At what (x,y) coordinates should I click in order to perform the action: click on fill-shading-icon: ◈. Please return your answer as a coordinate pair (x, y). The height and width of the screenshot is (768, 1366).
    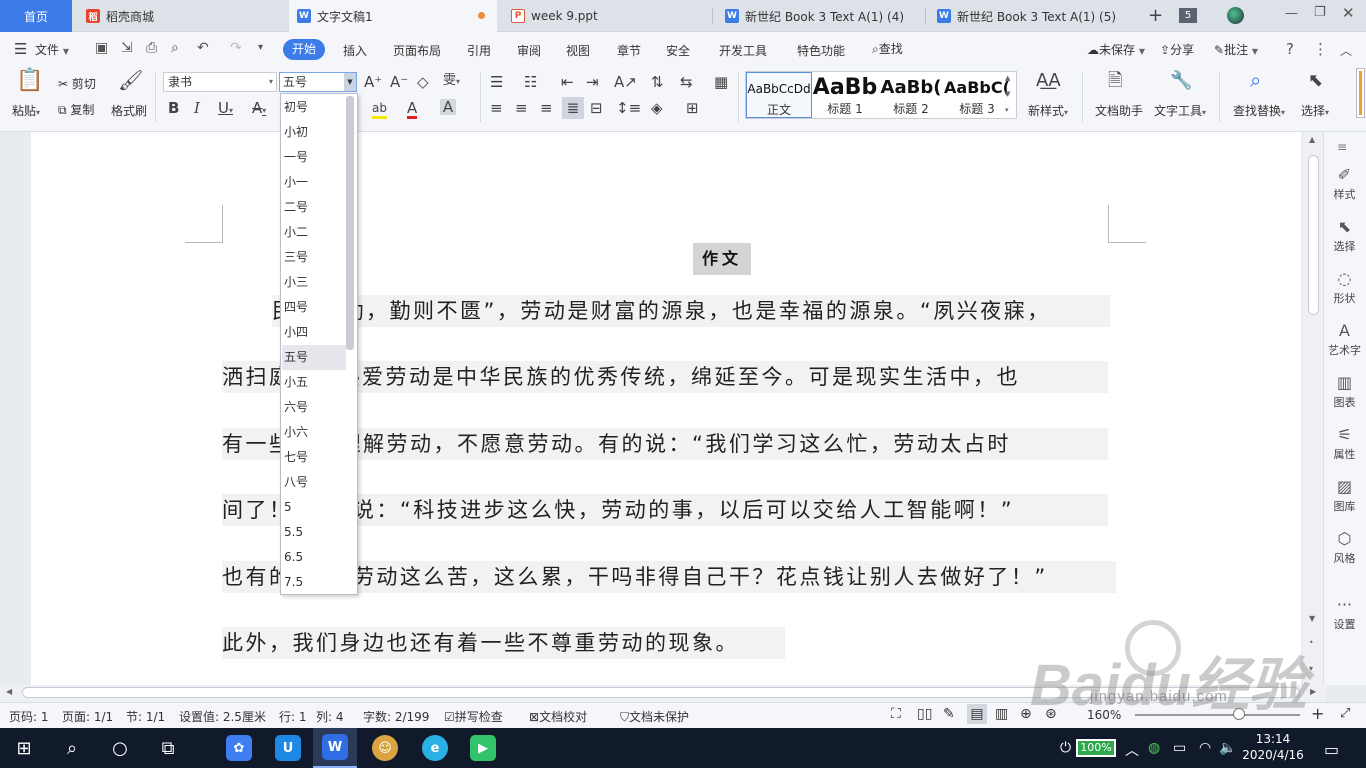
    Looking at the image, I should click on (657, 108).